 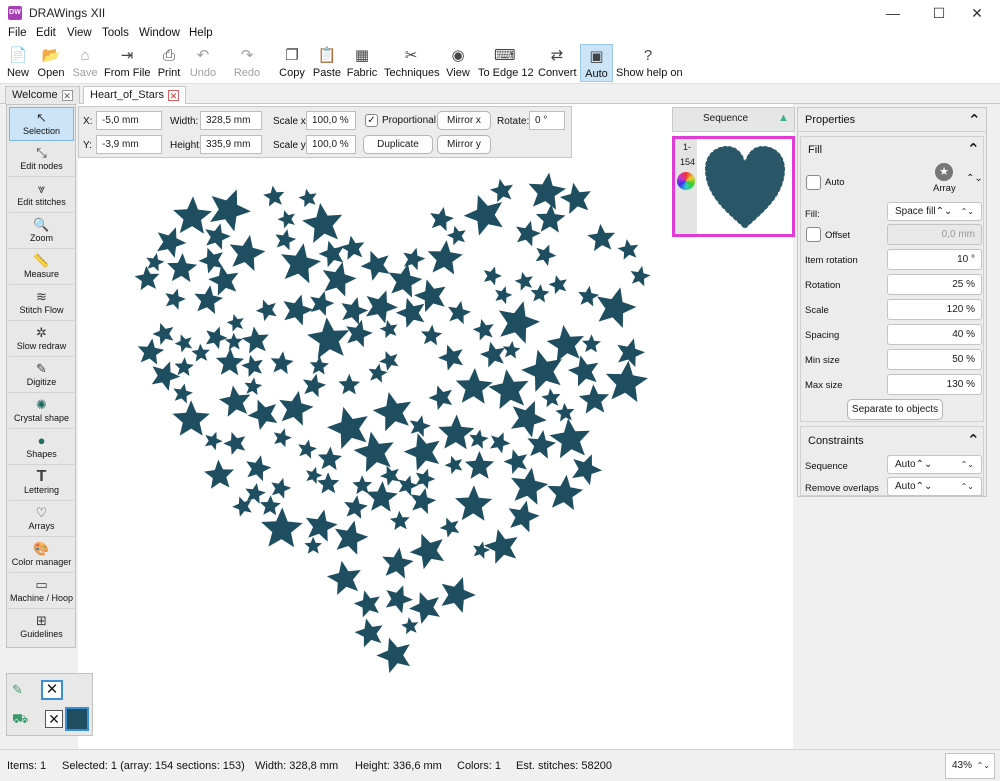 I want to click on tool-slow-redraw: ✲ Slow redraw, so click(x=41, y=340).